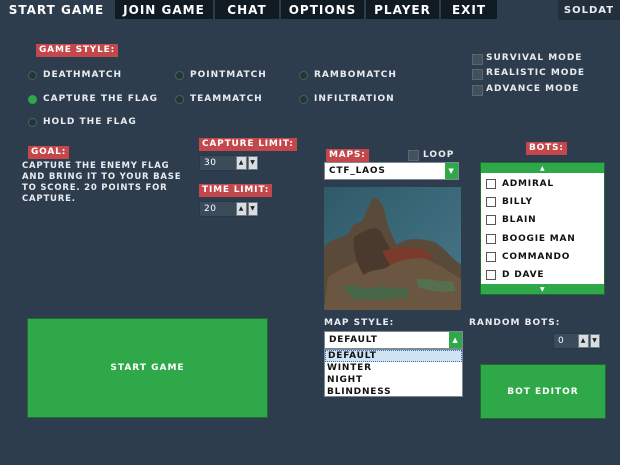 This screenshot has height=465, width=620. I want to click on tab-join-game: Join Game, so click(164, 9).